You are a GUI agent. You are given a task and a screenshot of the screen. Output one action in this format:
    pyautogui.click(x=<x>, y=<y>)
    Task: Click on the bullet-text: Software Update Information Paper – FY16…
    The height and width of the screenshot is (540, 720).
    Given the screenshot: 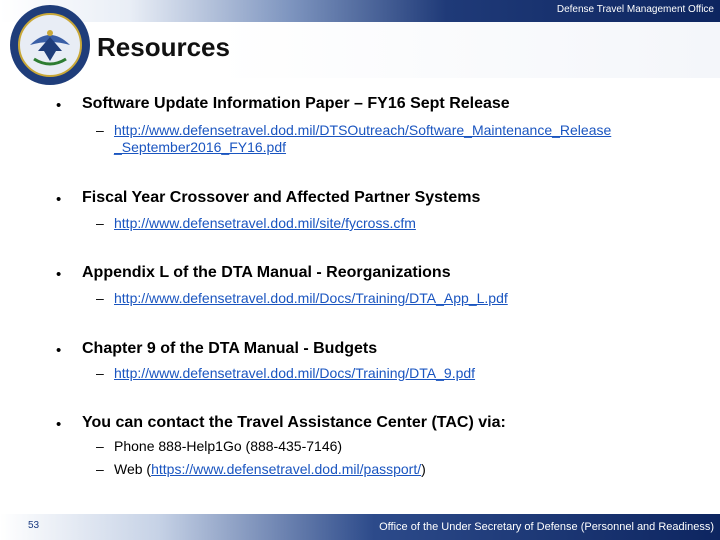 What is the action you would take?
    pyautogui.click(x=296, y=103)
    